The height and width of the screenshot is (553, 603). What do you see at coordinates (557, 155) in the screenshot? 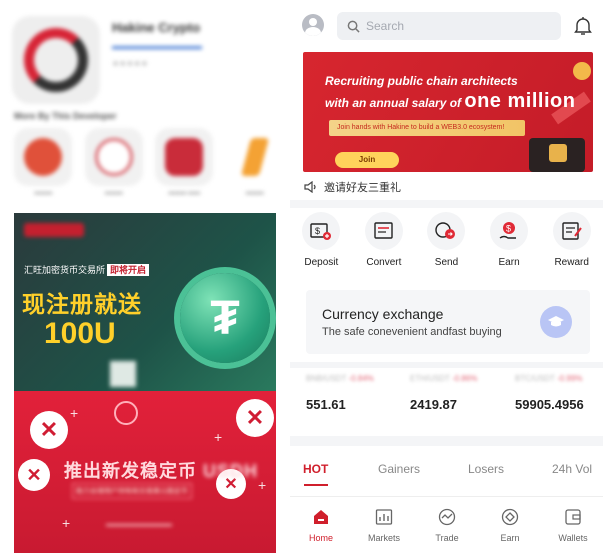
I see `treasure-box-icon` at bounding box center [557, 155].